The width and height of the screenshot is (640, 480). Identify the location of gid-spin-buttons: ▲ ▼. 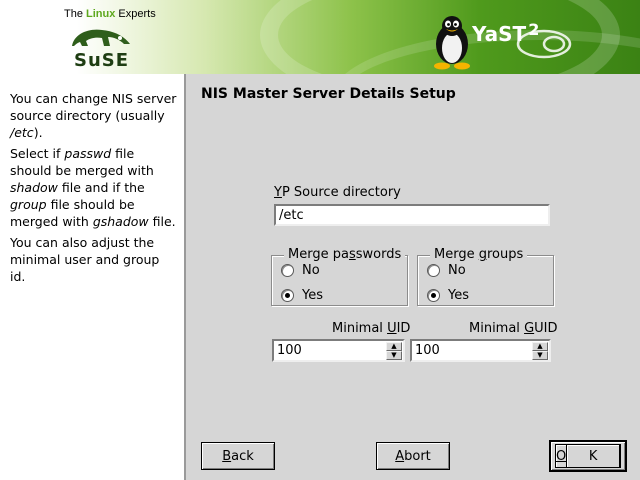
(540, 351).